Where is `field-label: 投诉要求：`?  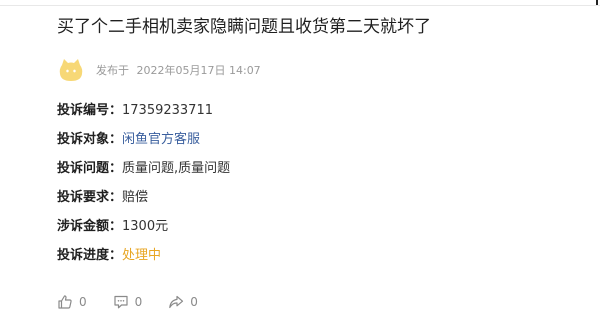 field-label: 投诉要求： is located at coordinates (90, 197).